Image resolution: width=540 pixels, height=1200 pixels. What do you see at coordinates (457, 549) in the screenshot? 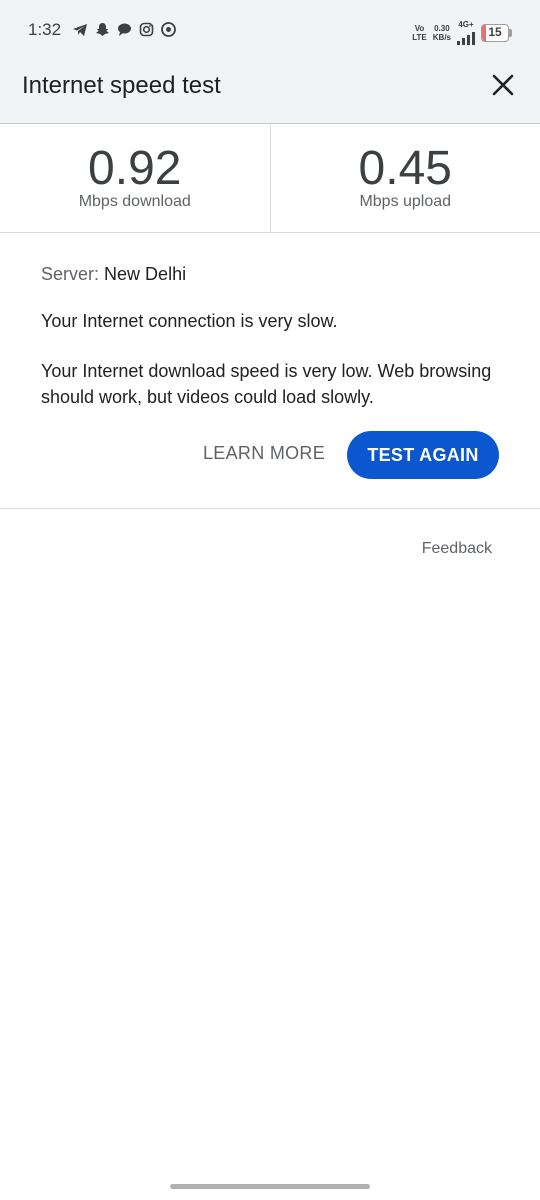
I see `feedback-link: Feedback` at bounding box center [457, 549].